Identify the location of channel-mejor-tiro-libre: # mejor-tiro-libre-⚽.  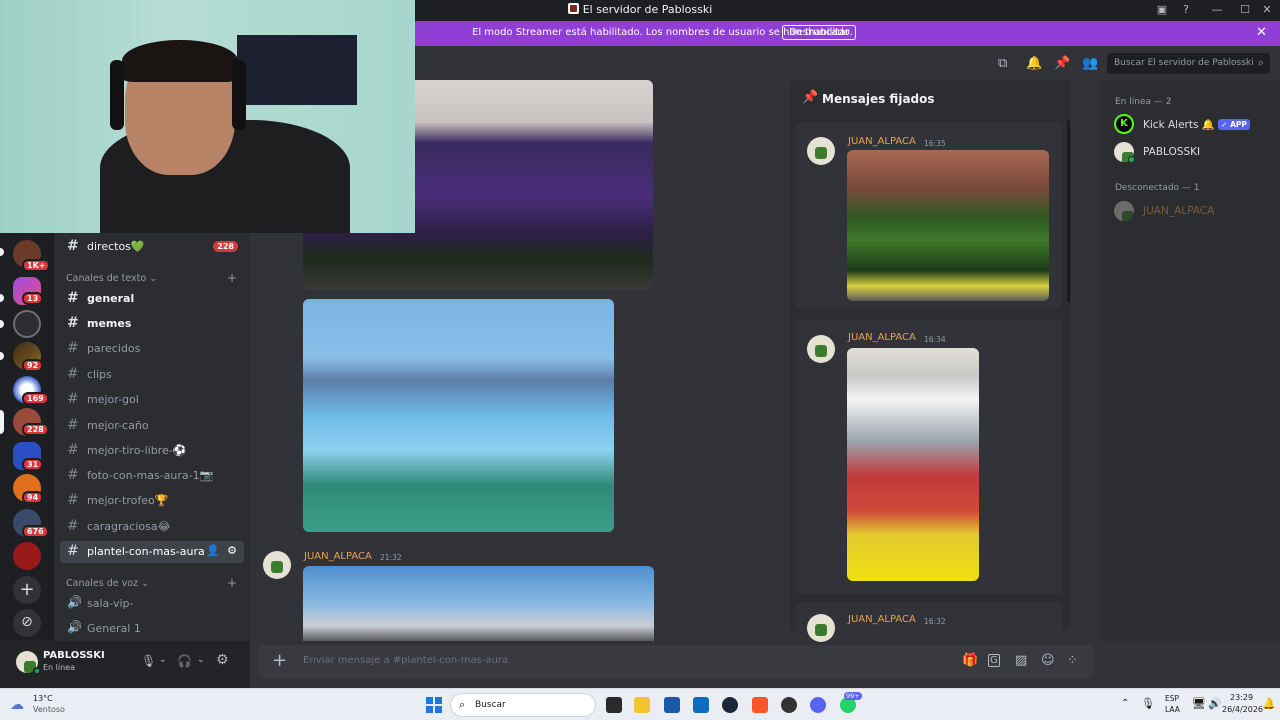
(152, 451).